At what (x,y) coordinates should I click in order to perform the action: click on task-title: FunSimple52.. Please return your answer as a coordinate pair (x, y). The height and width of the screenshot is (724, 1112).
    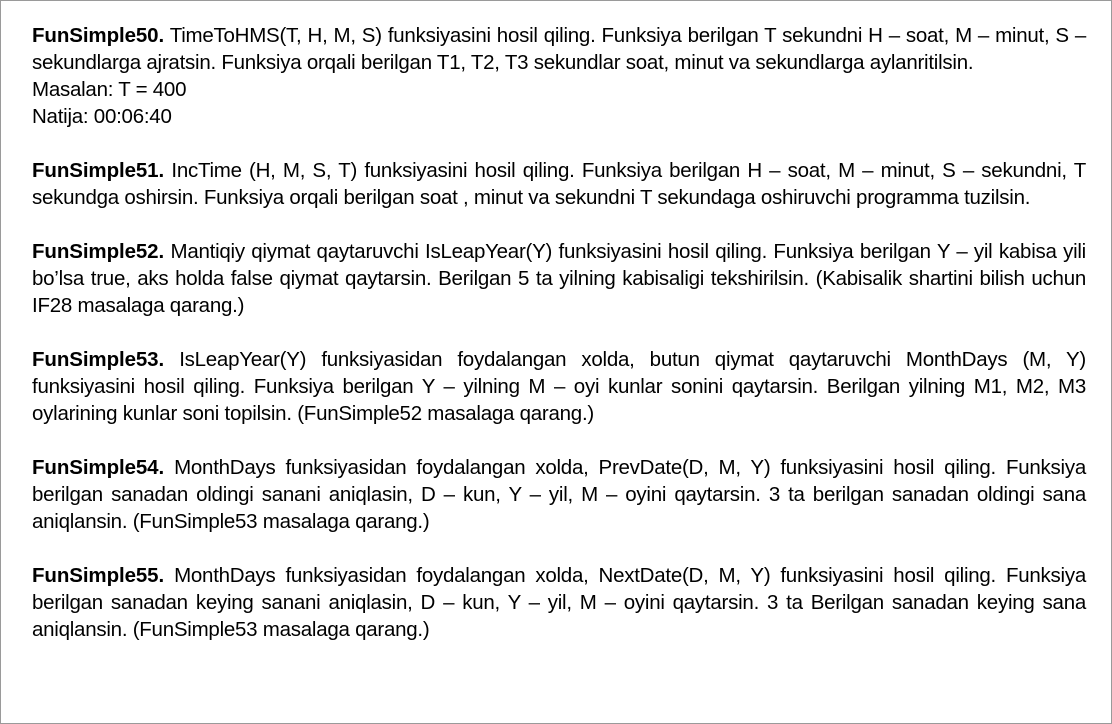
    Looking at the image, I should click on (98, 251).